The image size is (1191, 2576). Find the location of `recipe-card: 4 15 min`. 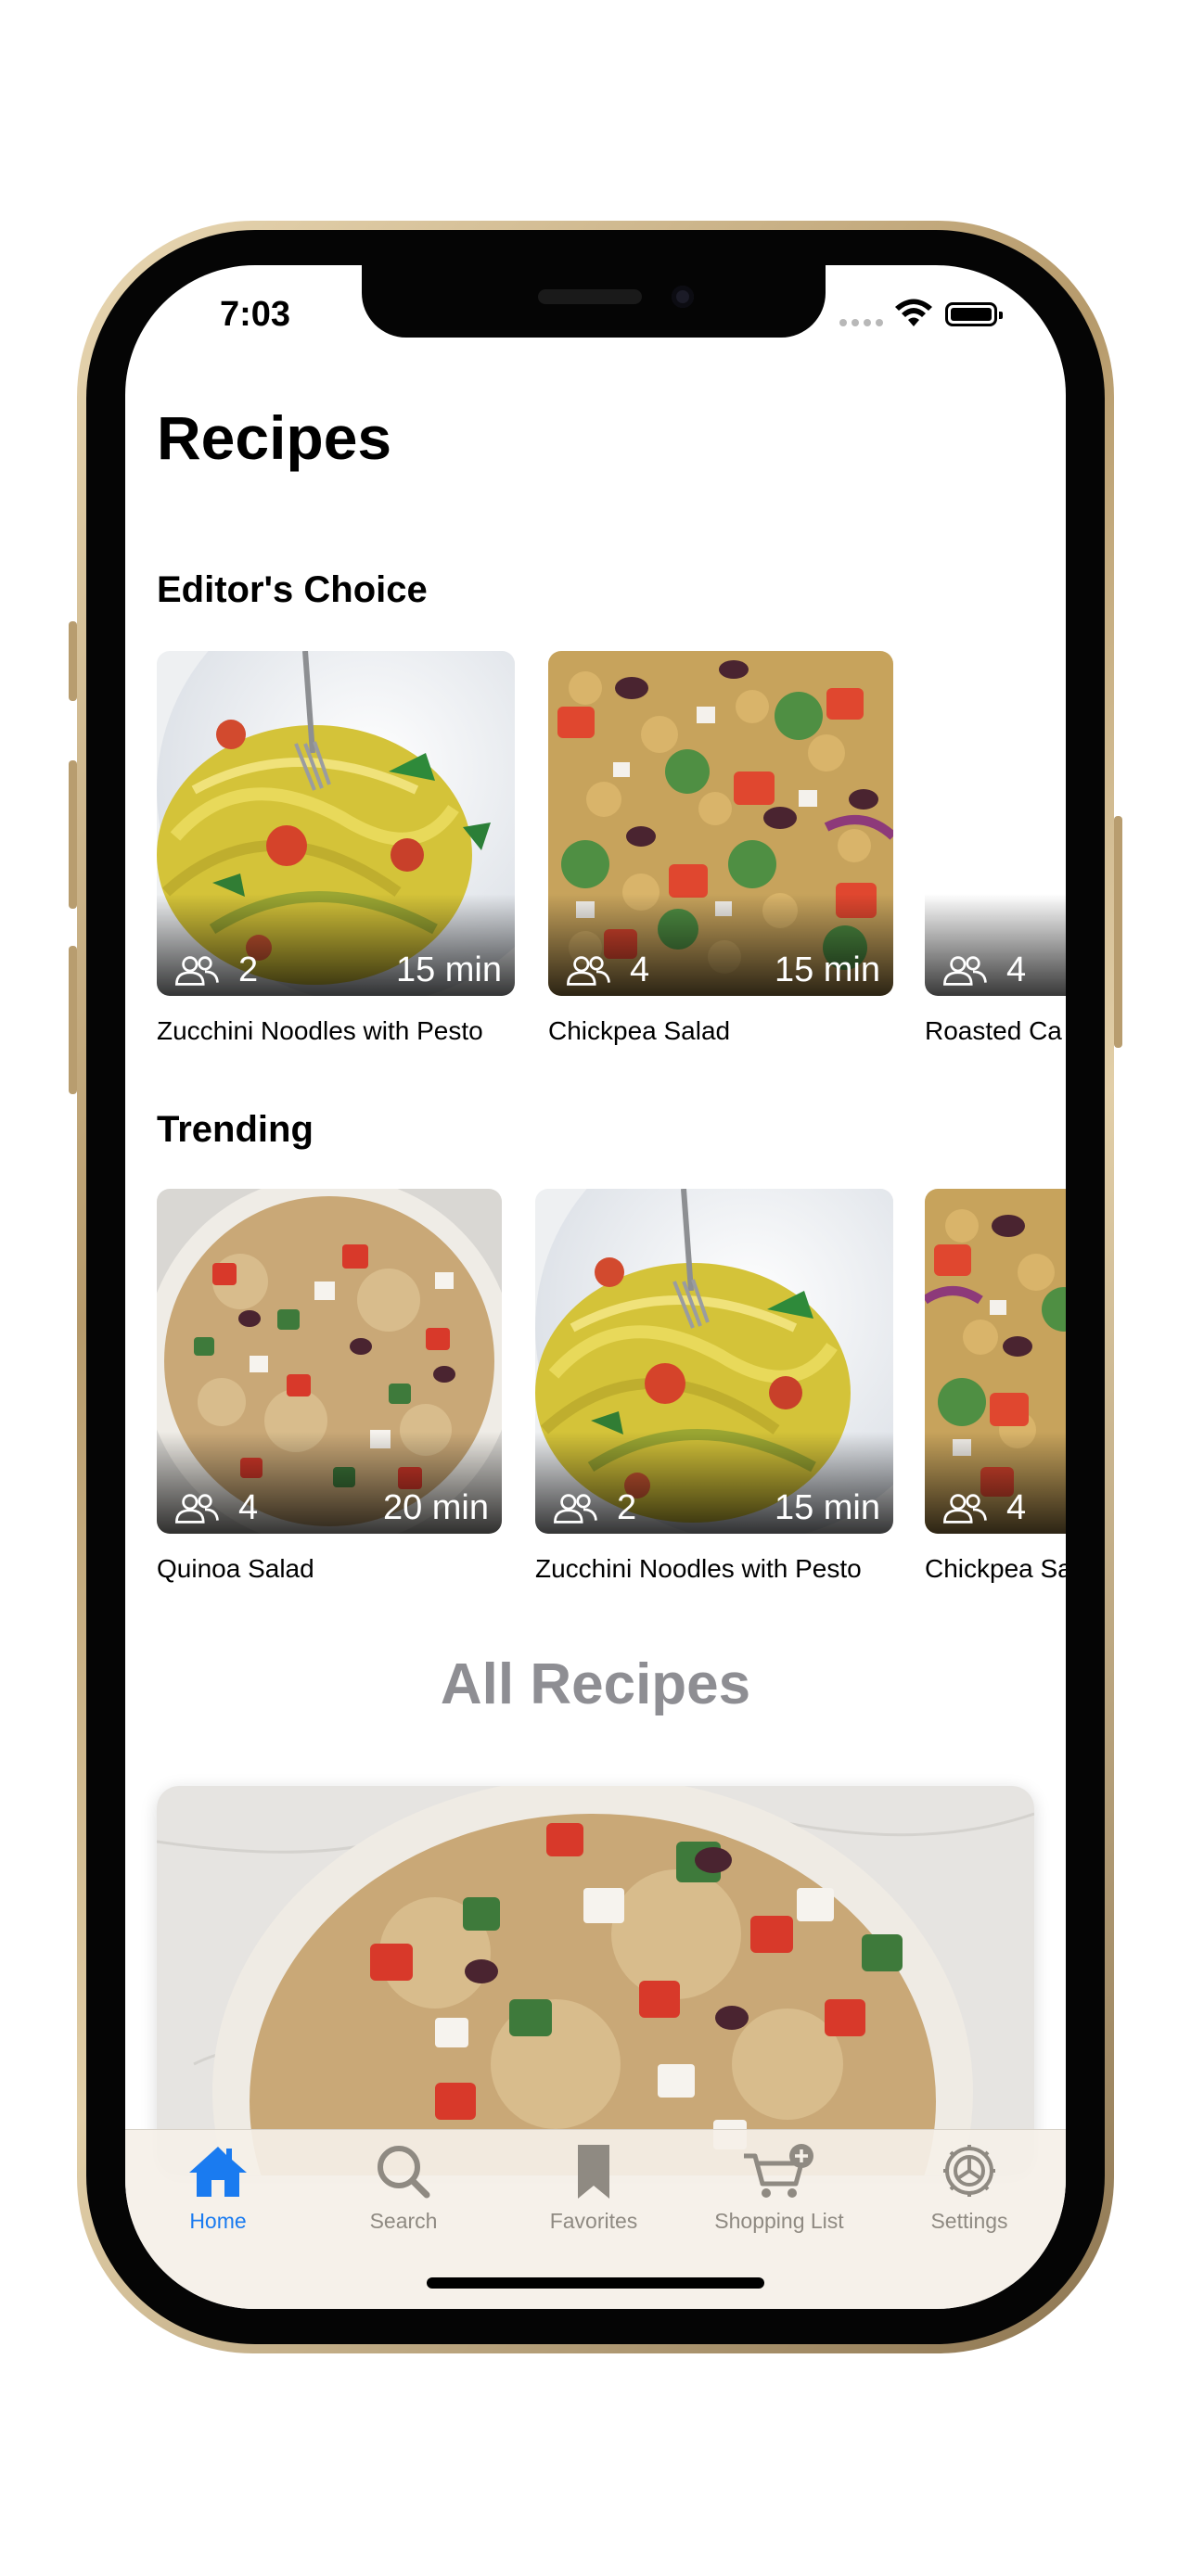

recipe-card: 4 15 min is located at coordinates (720, 823).